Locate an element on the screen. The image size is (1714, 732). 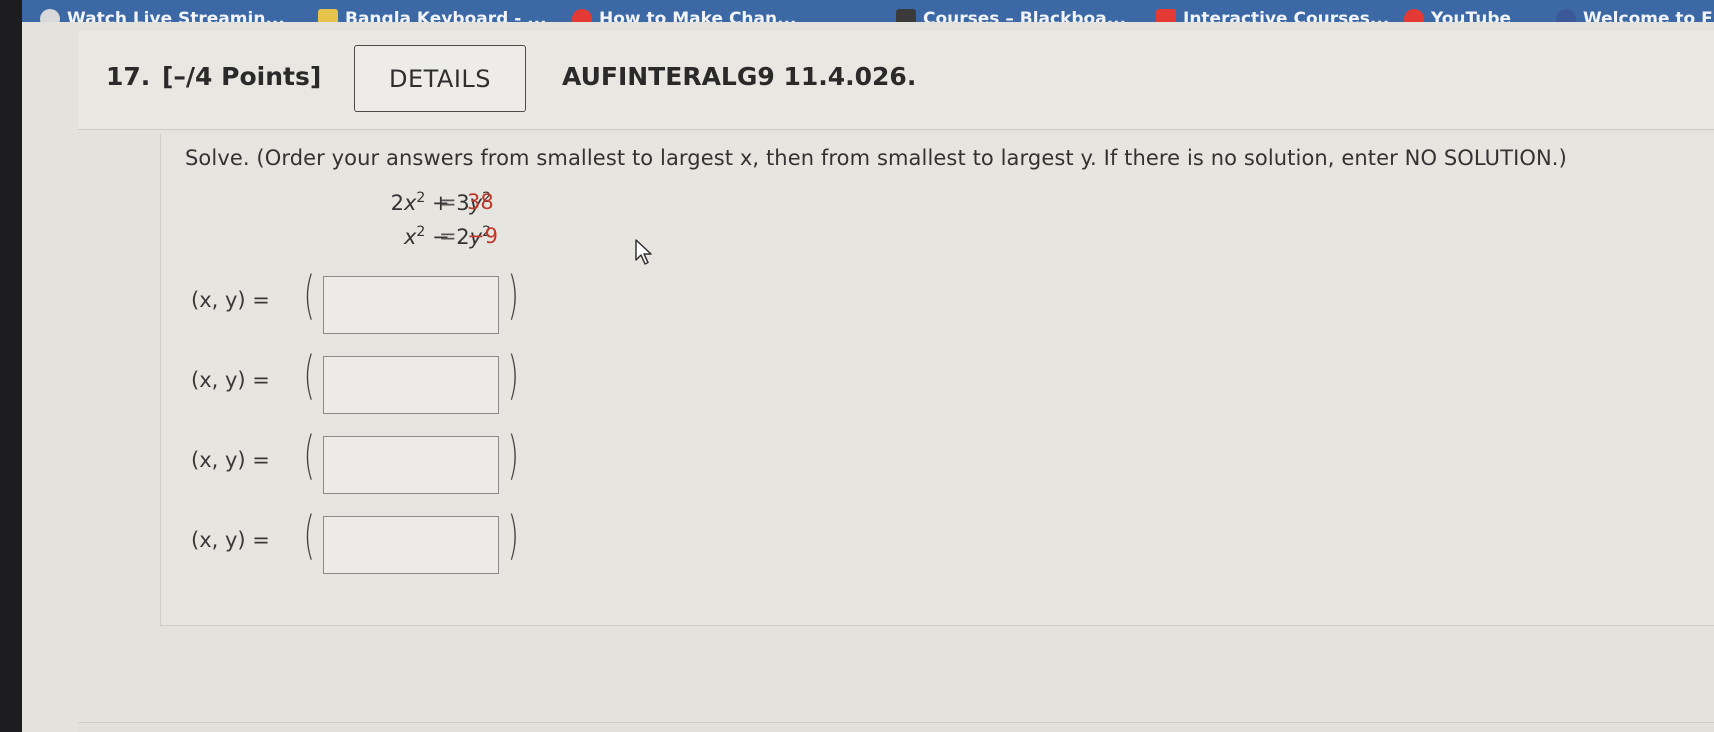
courses-icon is located at coordinates (1166, 15).